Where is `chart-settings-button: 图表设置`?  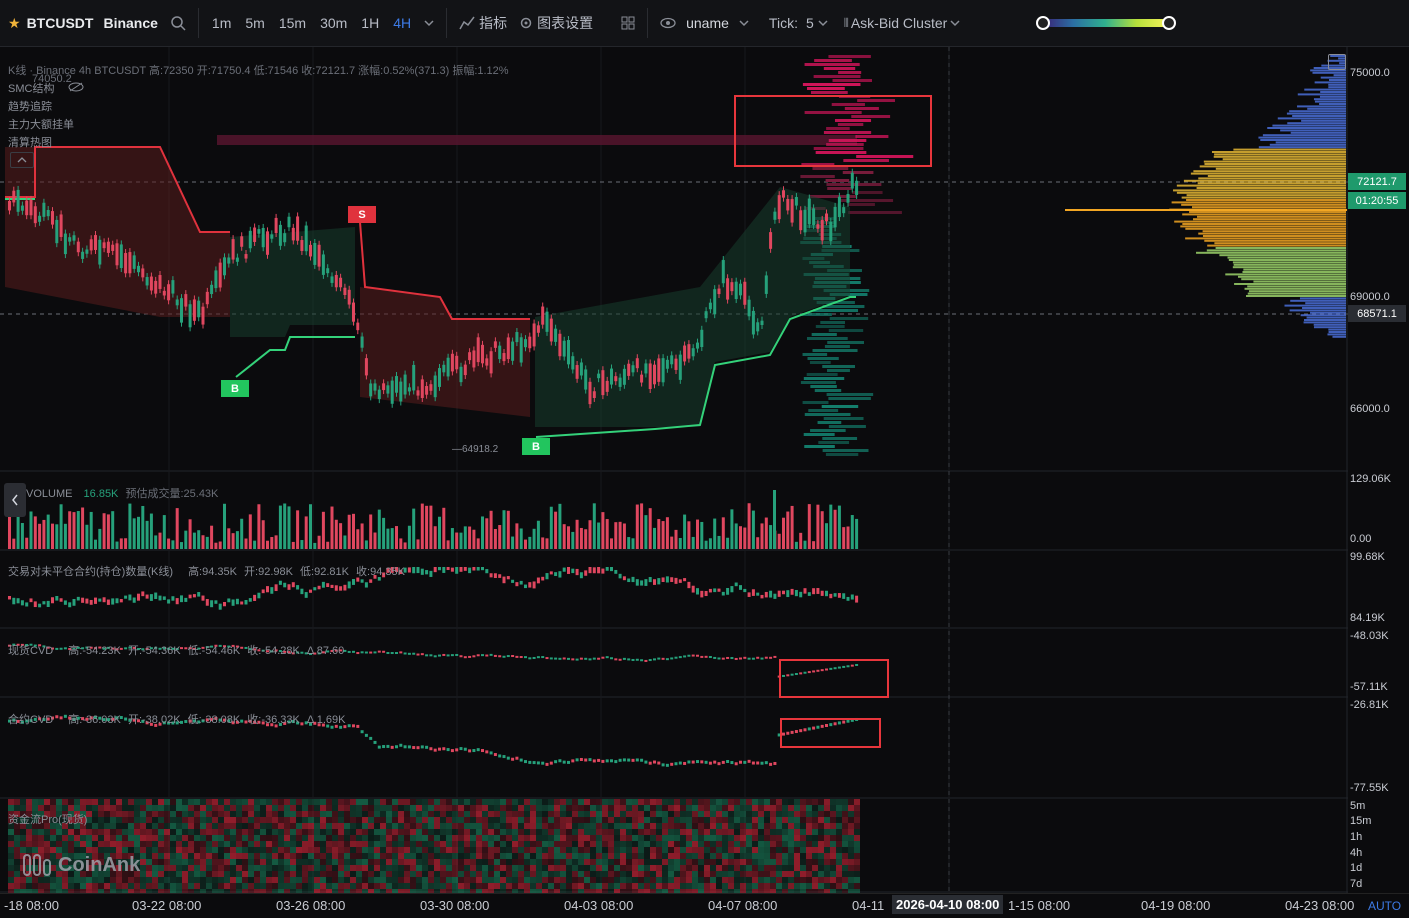
chart-settings-button: 图表设置 is located at coordinates (556, 23).